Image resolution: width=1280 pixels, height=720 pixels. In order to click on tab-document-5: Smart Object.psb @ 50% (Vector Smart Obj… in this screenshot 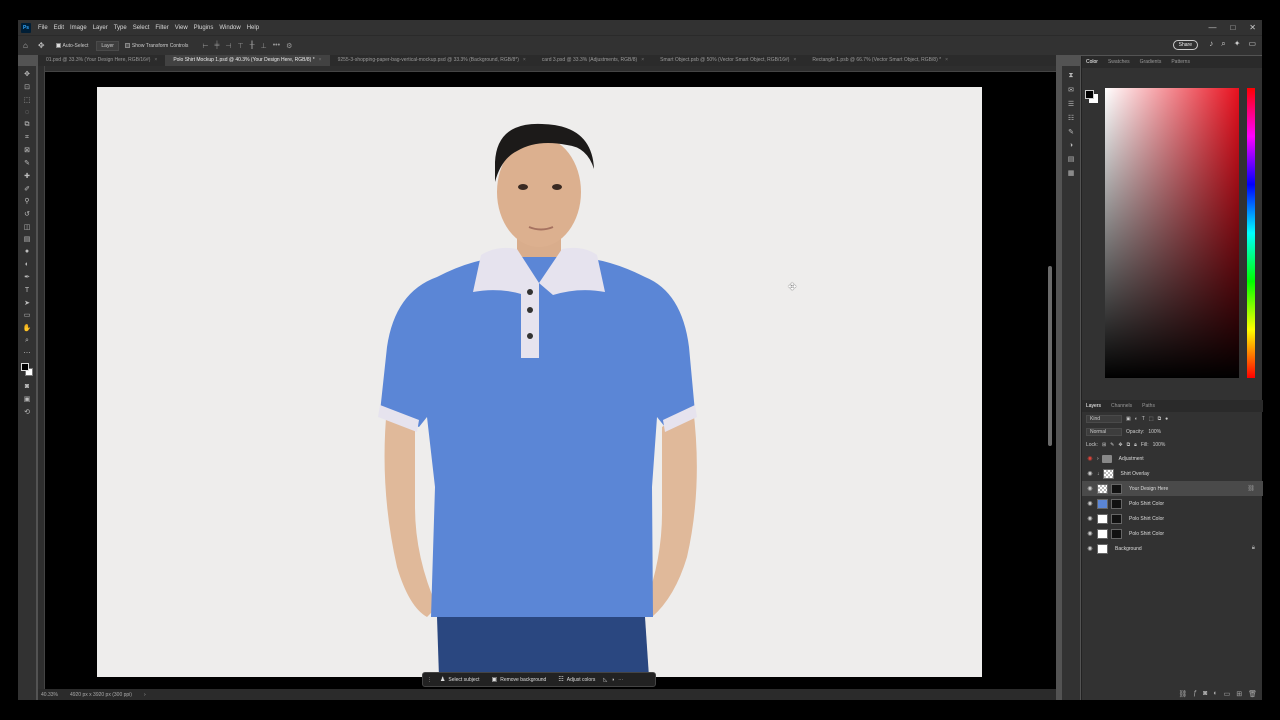, I will do `click(728, 60)`.